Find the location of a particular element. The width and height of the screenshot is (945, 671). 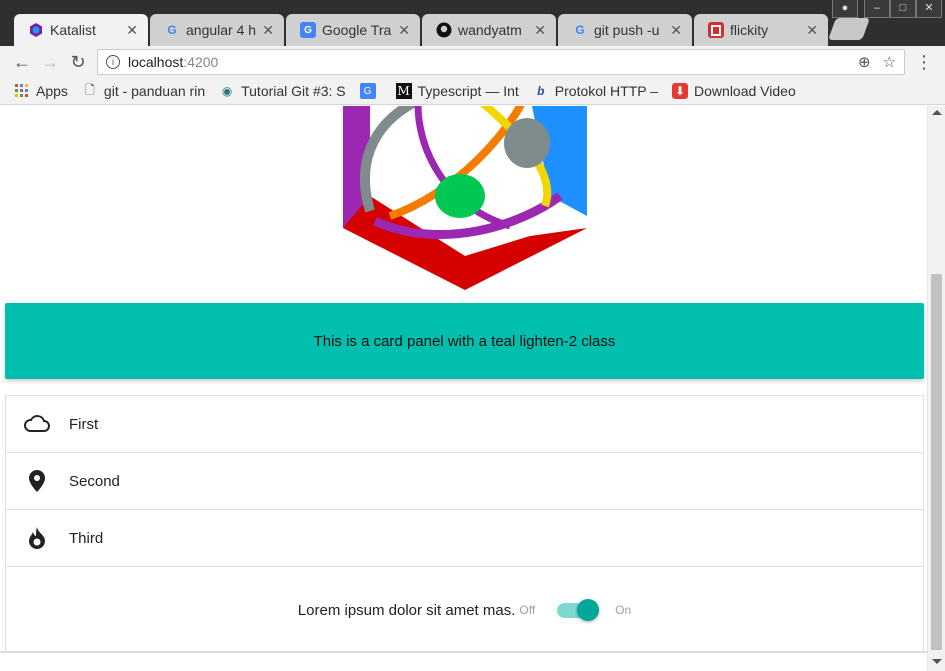

window-close-icon: ✕ is located at coordinates (929, 9).